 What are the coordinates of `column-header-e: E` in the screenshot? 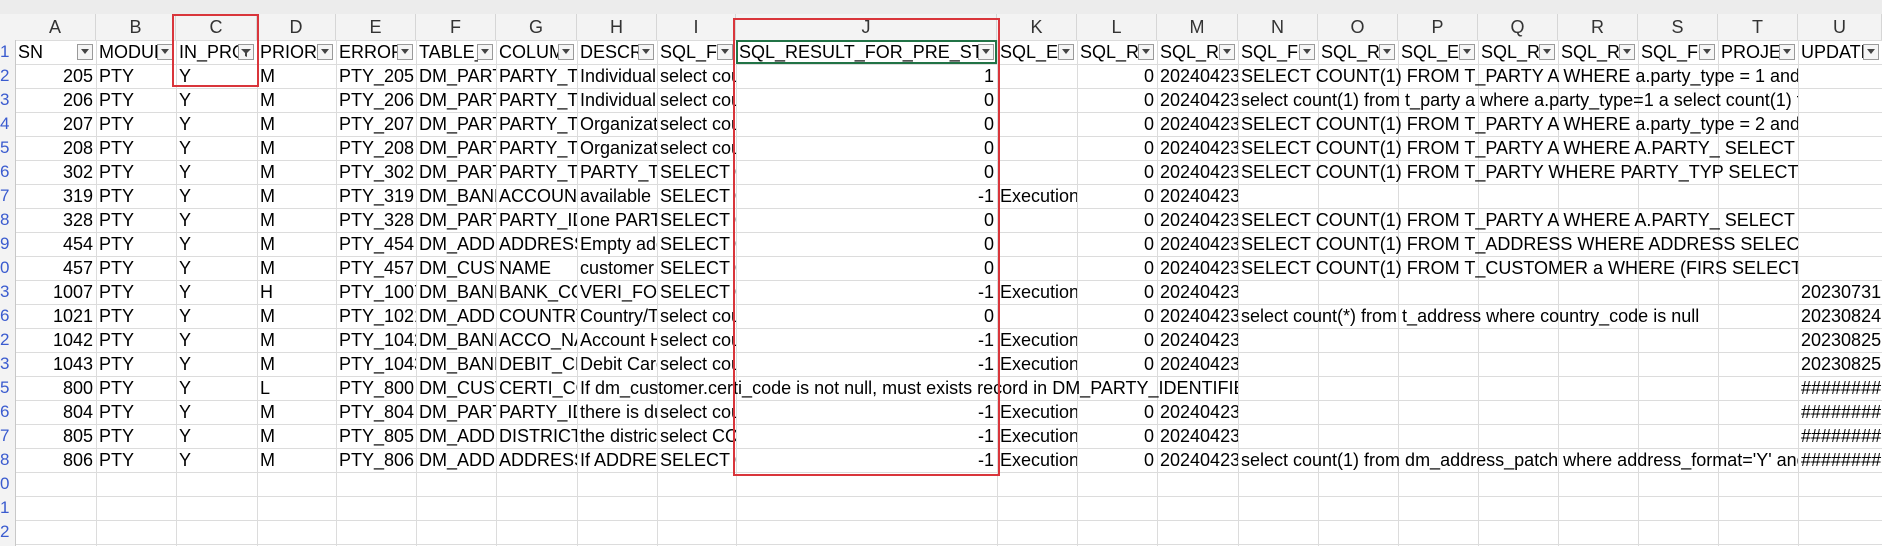 It's located at (376, 27).